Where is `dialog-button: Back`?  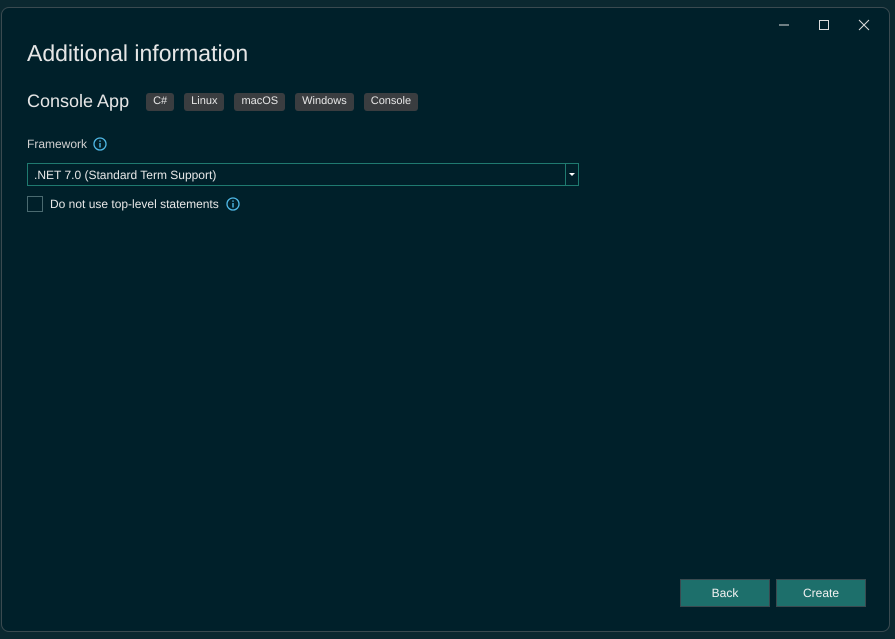
dialog-button: Back is located at coordinates (725, 593).